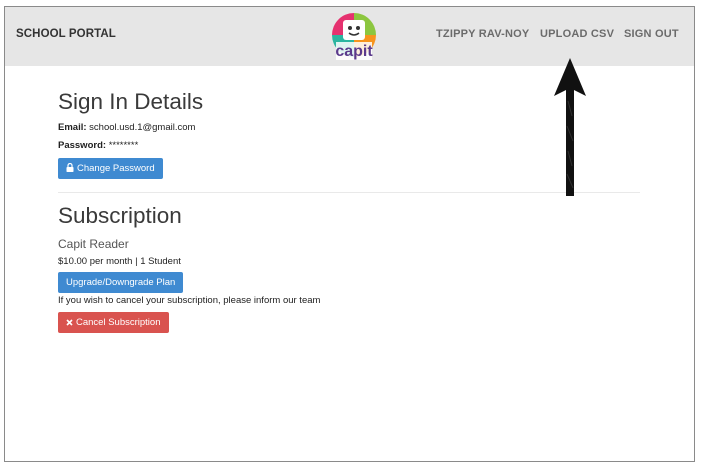  I want to click on subscription-heading: Subscription, so click(120, 215).